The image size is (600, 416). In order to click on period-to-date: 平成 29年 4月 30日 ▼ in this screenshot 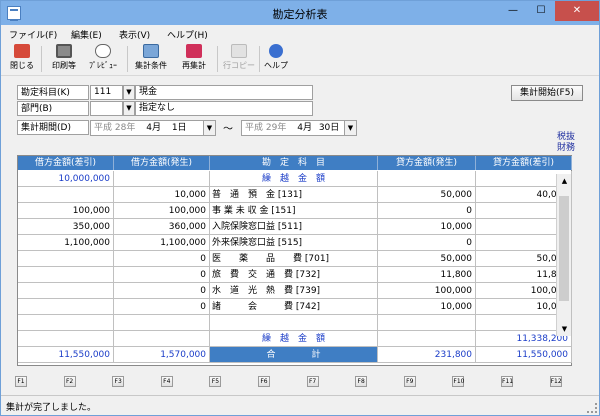, I will do `click(299, 128)`.